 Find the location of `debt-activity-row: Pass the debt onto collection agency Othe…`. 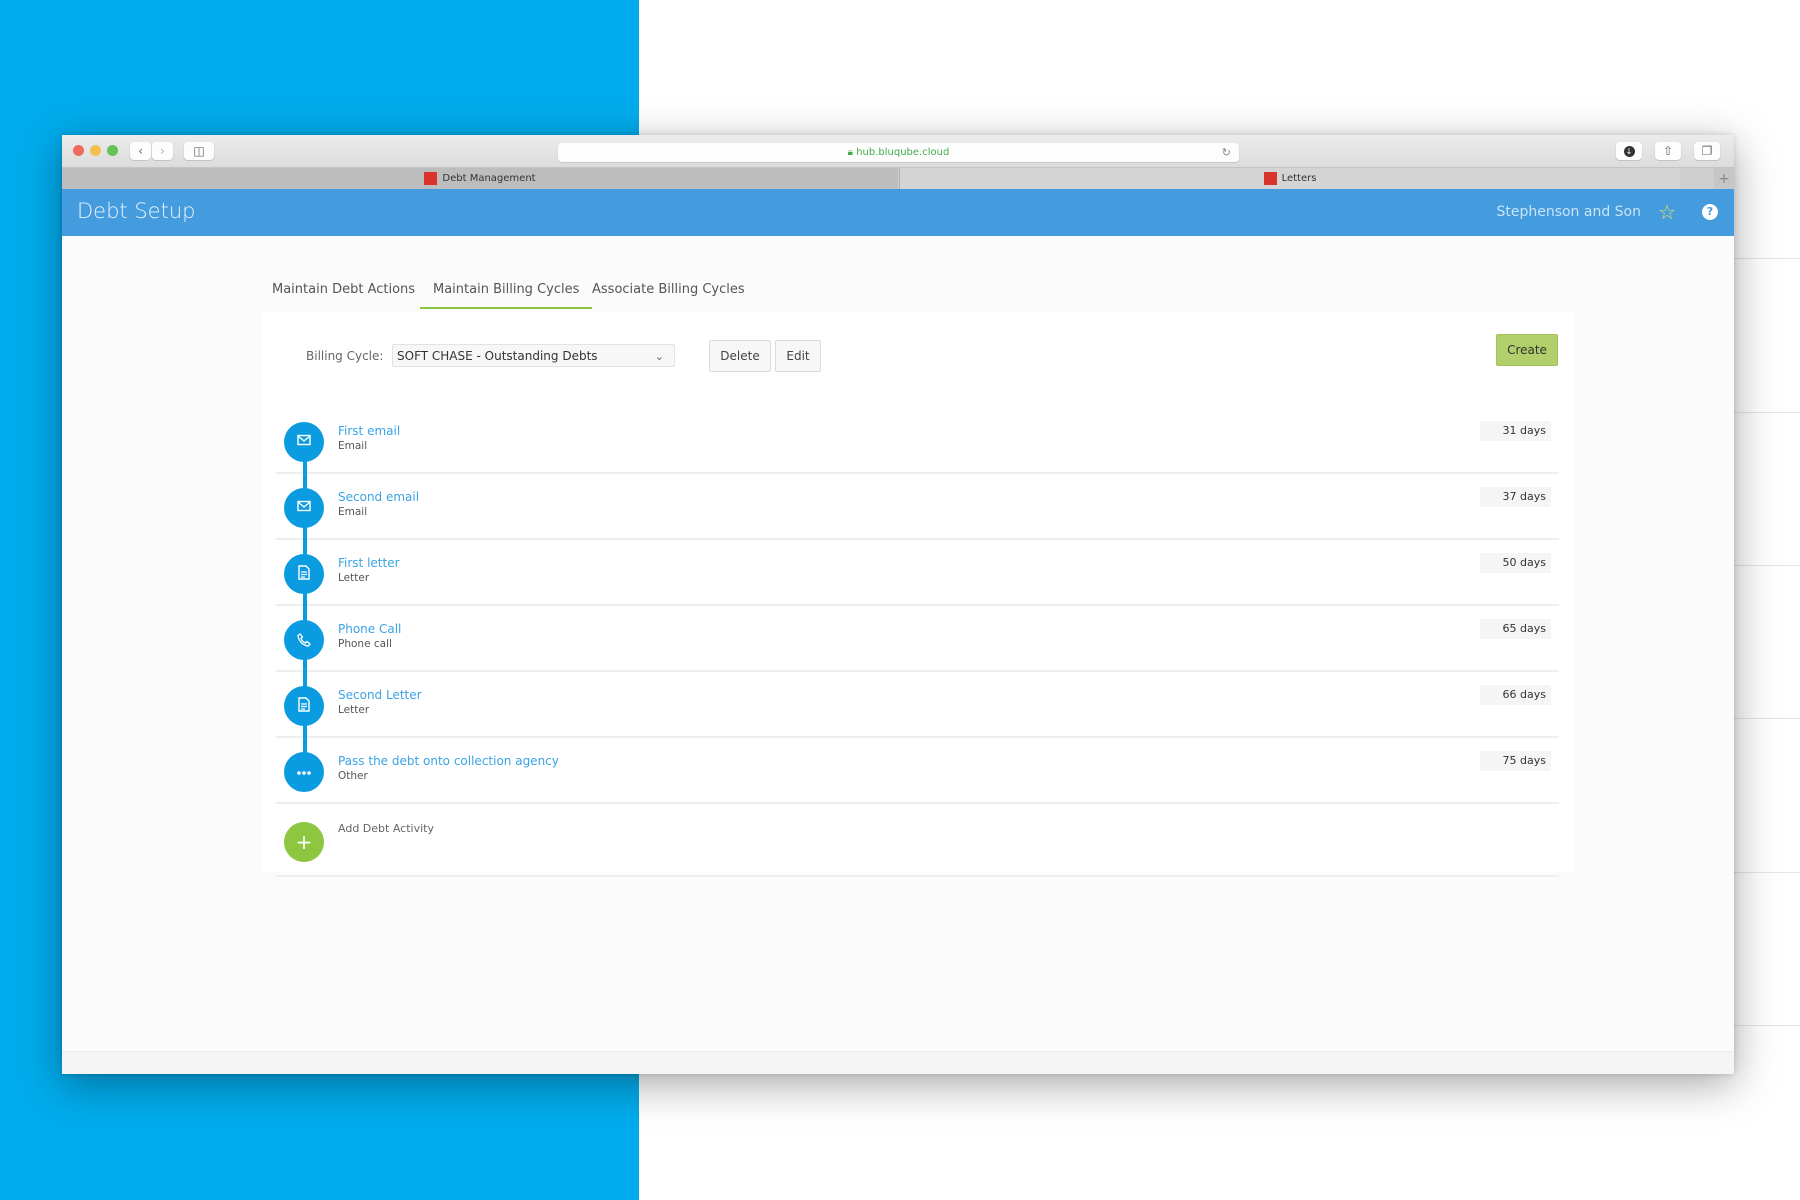

debt-activity-row: Pass the debt onto collection agency Othe… is located at coordinates (917, 770).